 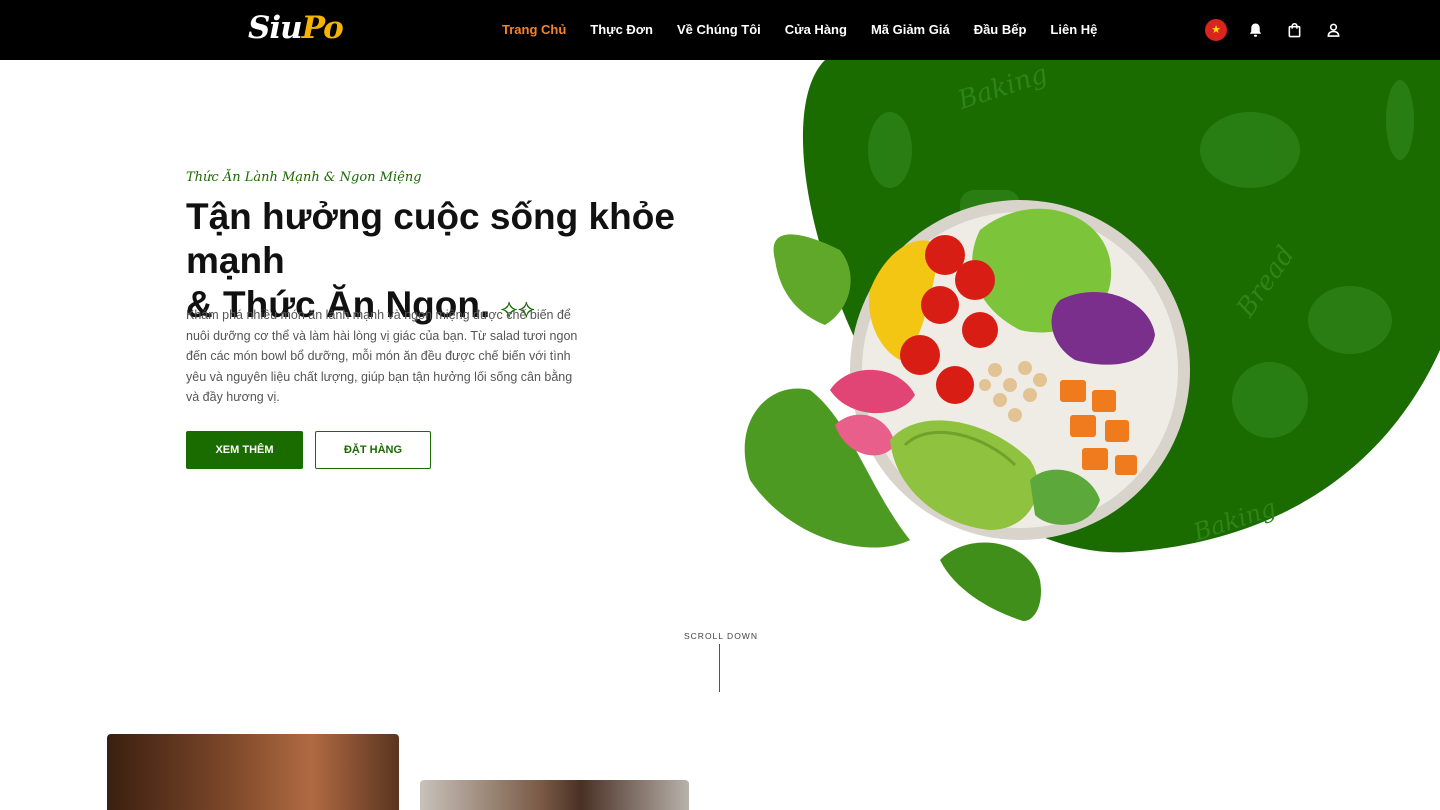 What do you see at coordinates (1216, 30) in the screenshot?
I see `vietnam-flag-icon: ★` at bounding box center [1216, 30].